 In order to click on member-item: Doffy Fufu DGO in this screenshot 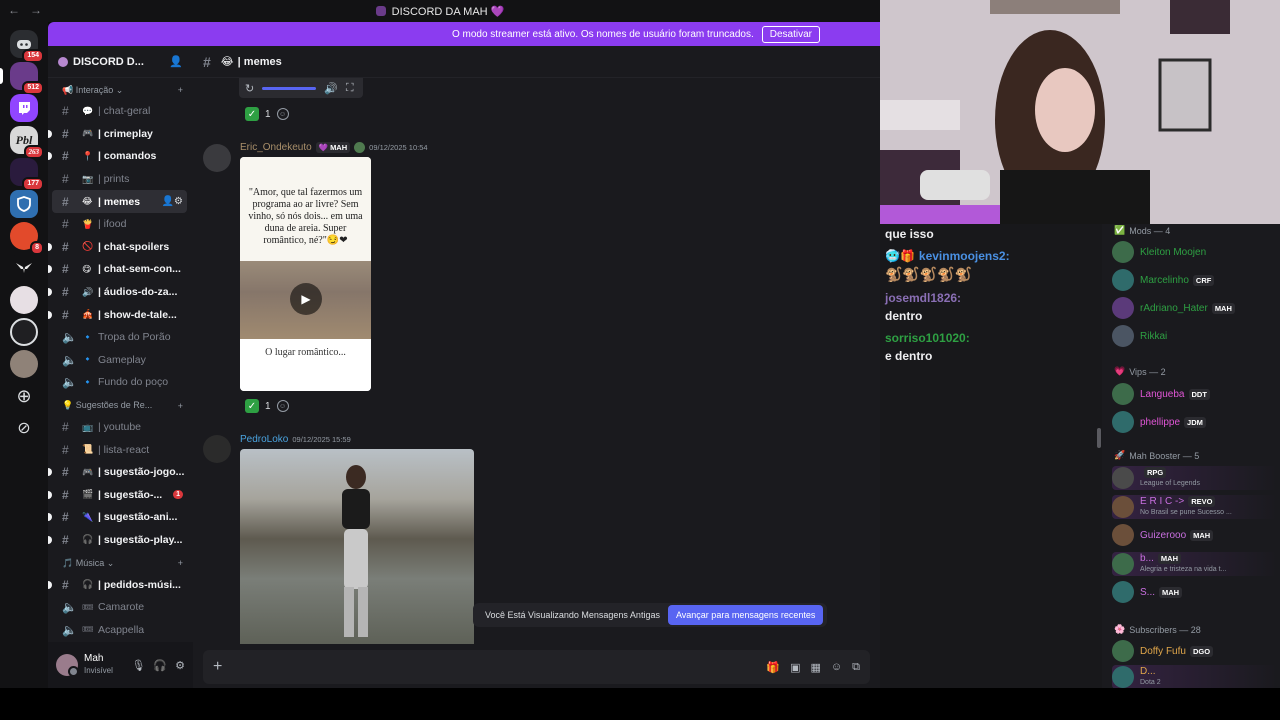, I will do `click(1195, 651)`.